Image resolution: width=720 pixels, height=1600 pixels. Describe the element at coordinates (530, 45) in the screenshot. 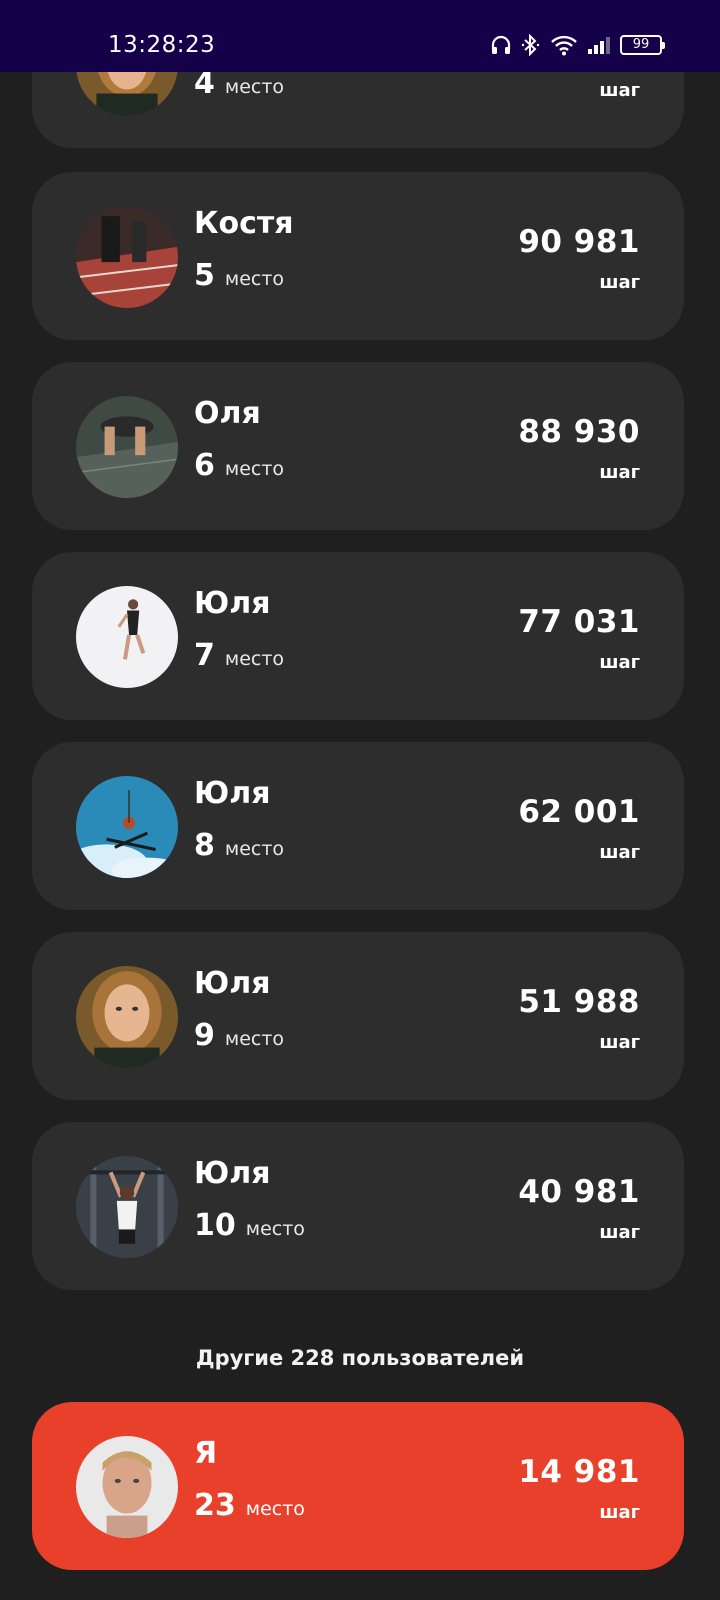

I see `bluetooth-icon` at that location.